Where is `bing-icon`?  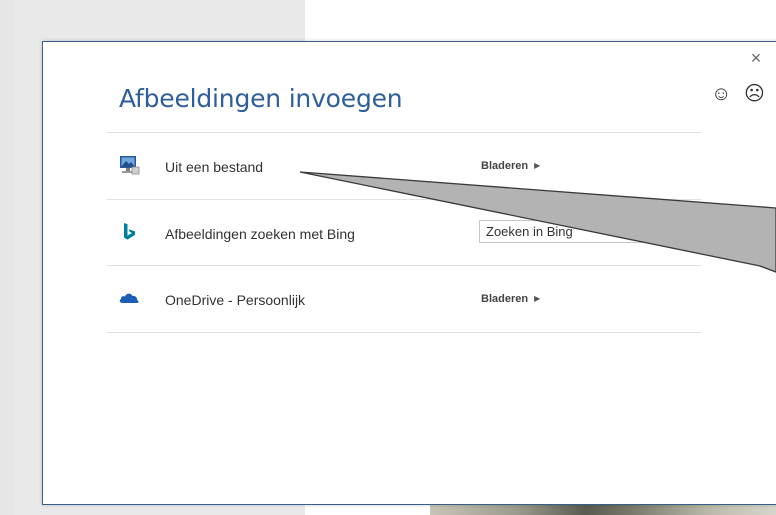
bing-icon is located at coordinates (129, 232).